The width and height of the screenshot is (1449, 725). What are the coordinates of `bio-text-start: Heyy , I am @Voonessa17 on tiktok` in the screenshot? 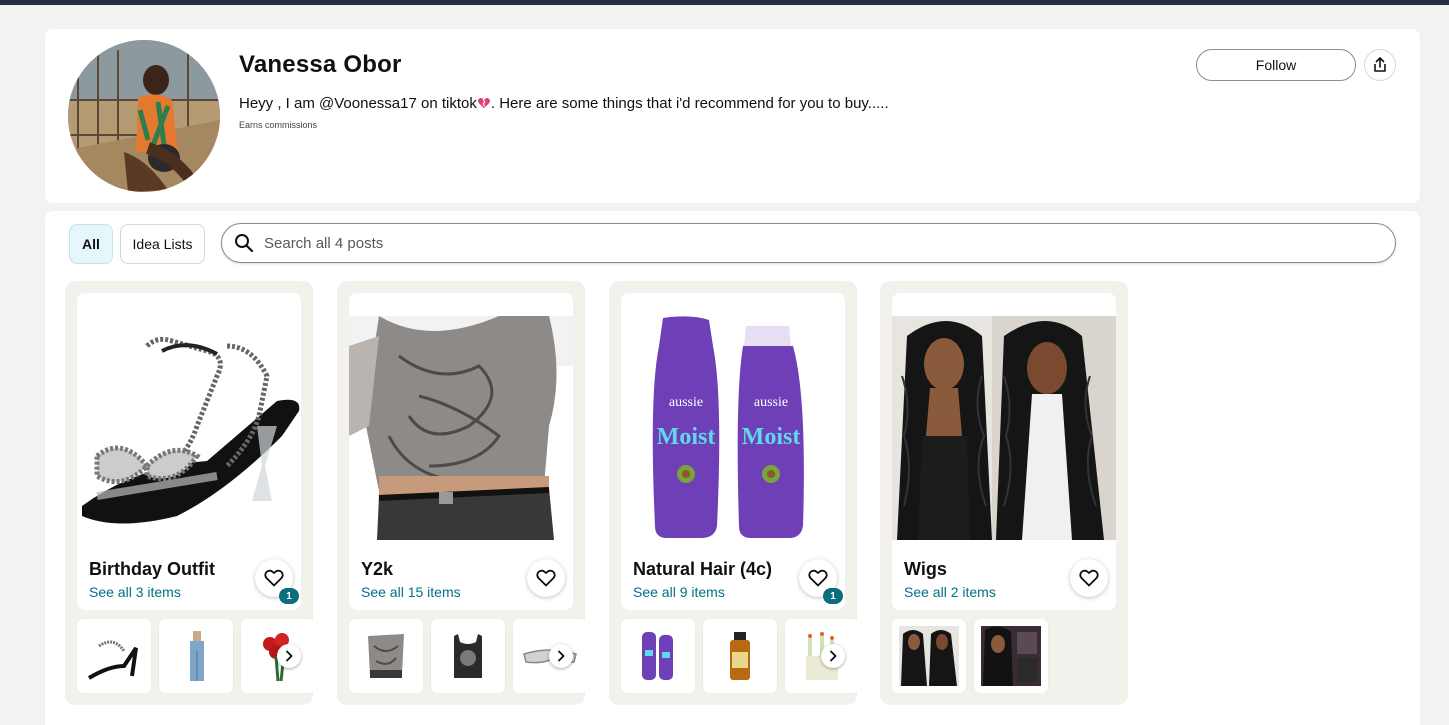 It's located at (358, 103).